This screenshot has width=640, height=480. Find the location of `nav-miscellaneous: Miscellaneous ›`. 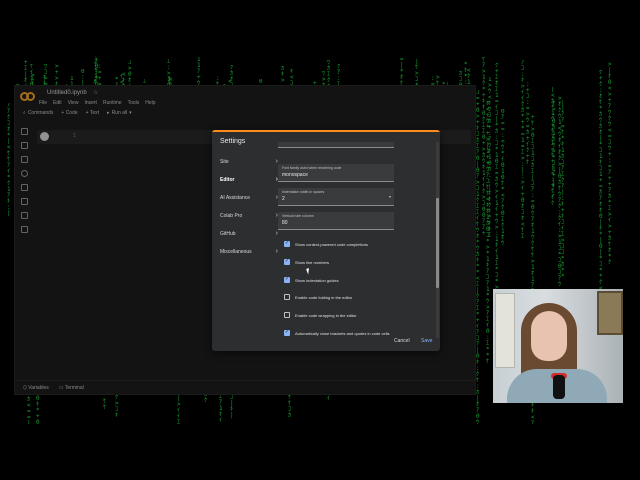

nav-miscellaneous: Miscellaneous › is located at coordinates (248, 255).